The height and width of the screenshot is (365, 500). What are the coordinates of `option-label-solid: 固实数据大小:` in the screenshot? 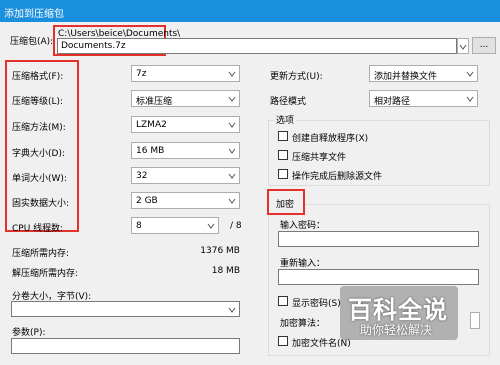 It's located at (41, 204).